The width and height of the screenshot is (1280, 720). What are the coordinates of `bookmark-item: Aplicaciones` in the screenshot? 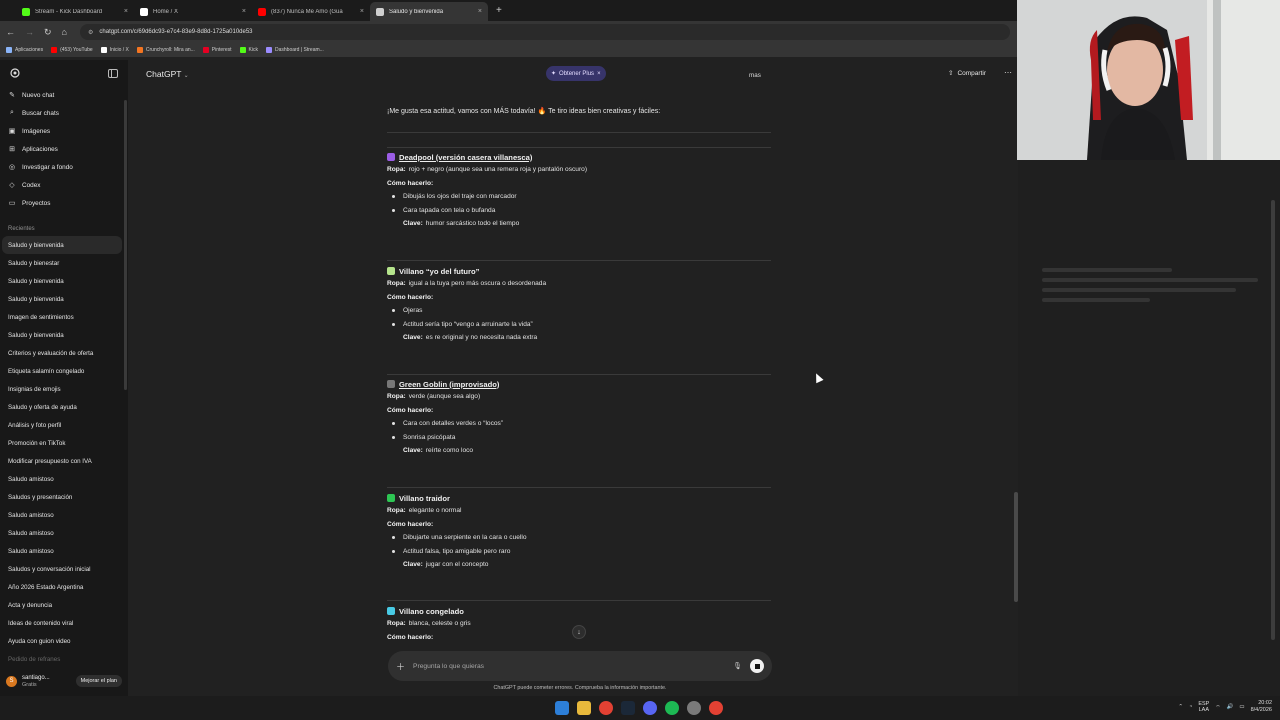 It's located at (24, 50).